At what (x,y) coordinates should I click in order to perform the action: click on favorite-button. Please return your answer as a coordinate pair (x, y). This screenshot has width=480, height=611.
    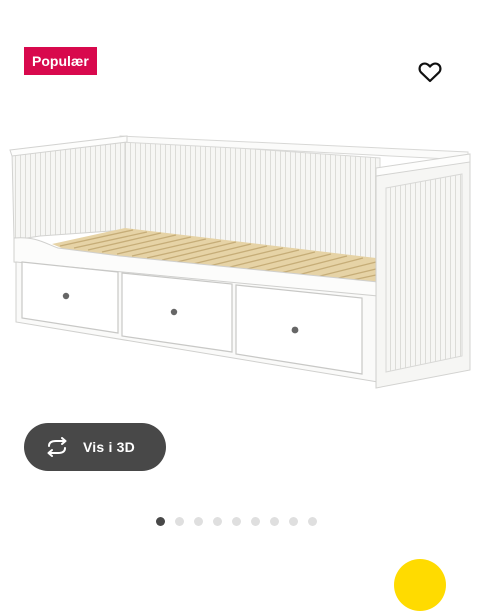
    Looking at the image, I should click on (430, 72).